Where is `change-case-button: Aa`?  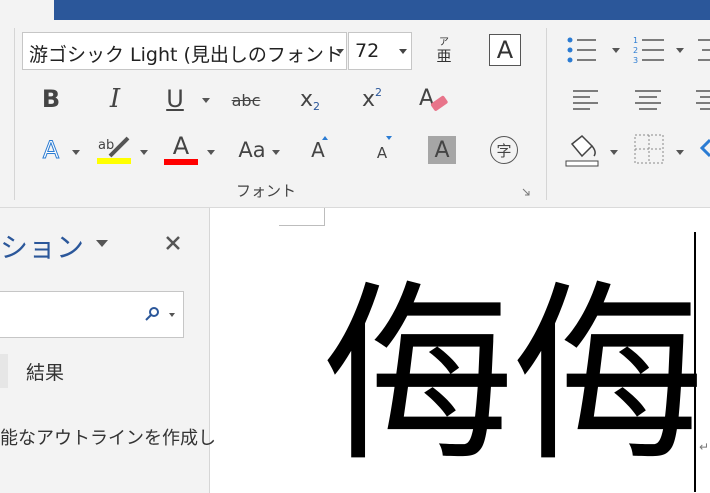 change-case-button: Aa is located at coordinates (252, 150).